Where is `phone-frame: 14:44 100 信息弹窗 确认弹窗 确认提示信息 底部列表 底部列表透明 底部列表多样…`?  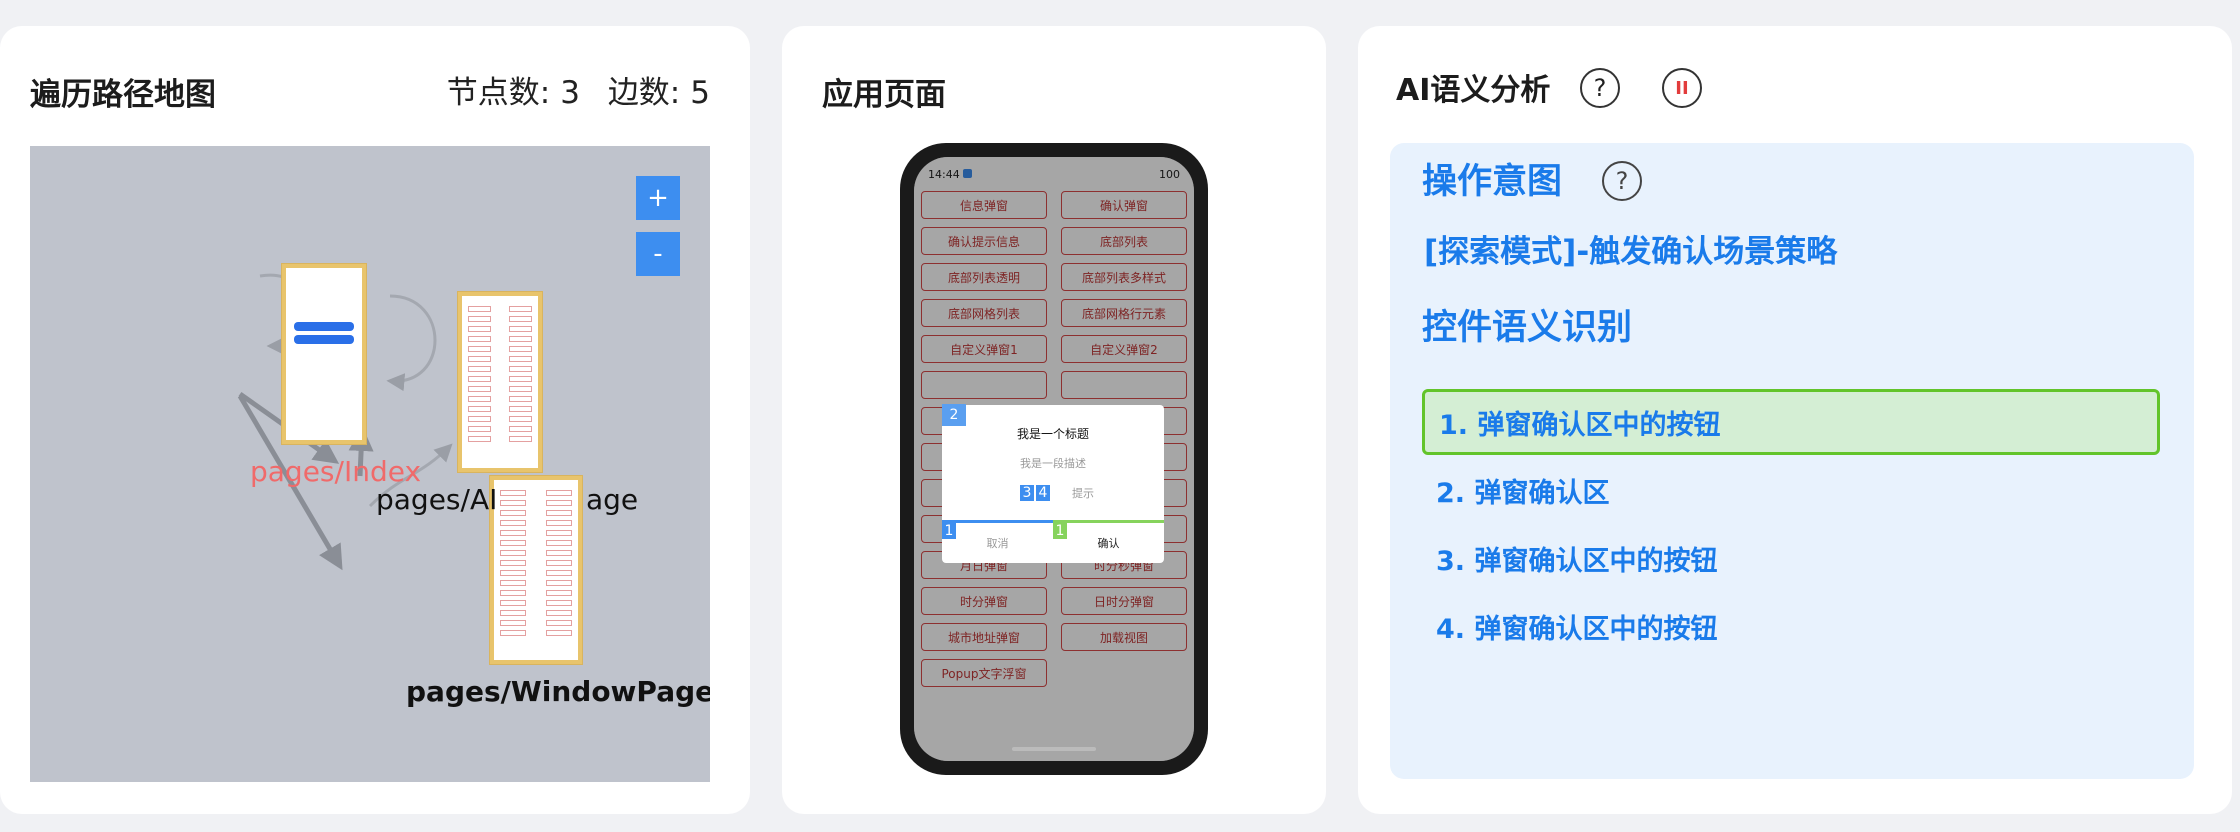 phone-frame: 14:44 100 信息弹窗 确认弹窗 确认提示信息 底部列表 底部列表透明 底部列表多样… is located at coordinates (1054, 459).